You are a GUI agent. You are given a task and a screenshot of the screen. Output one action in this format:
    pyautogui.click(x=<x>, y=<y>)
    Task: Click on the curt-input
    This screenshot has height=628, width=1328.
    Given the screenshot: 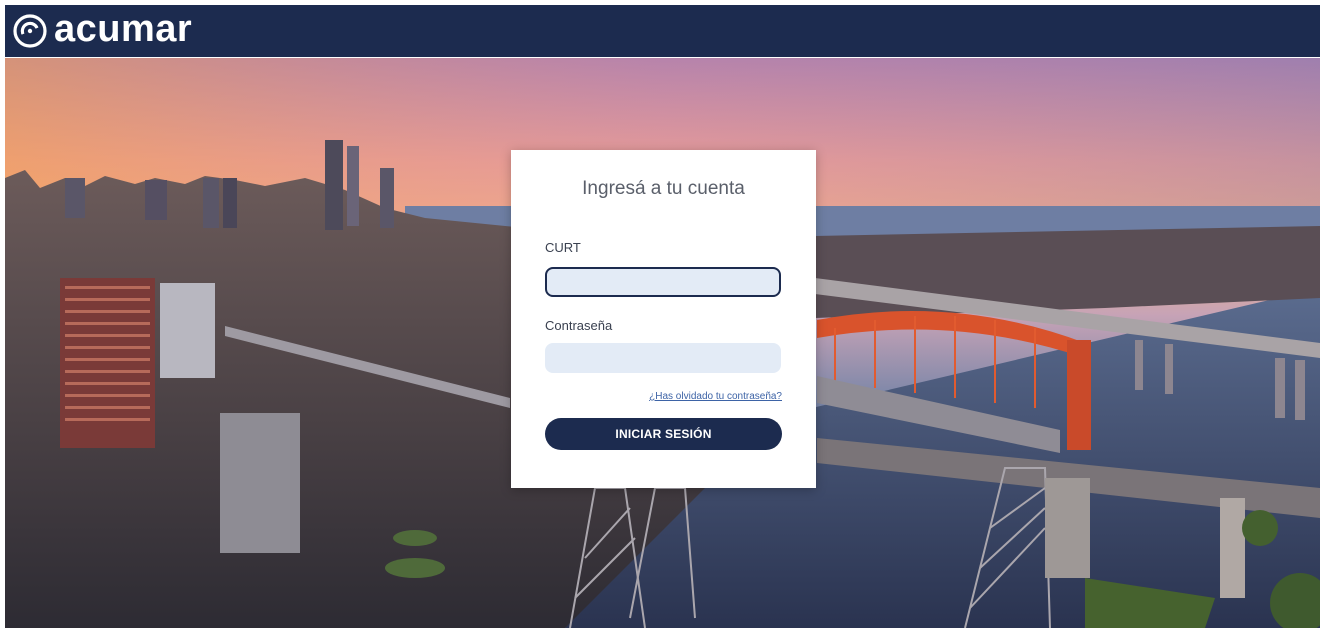 What is the action you would take?
    pyautogui.click(x=663, y=282)
    